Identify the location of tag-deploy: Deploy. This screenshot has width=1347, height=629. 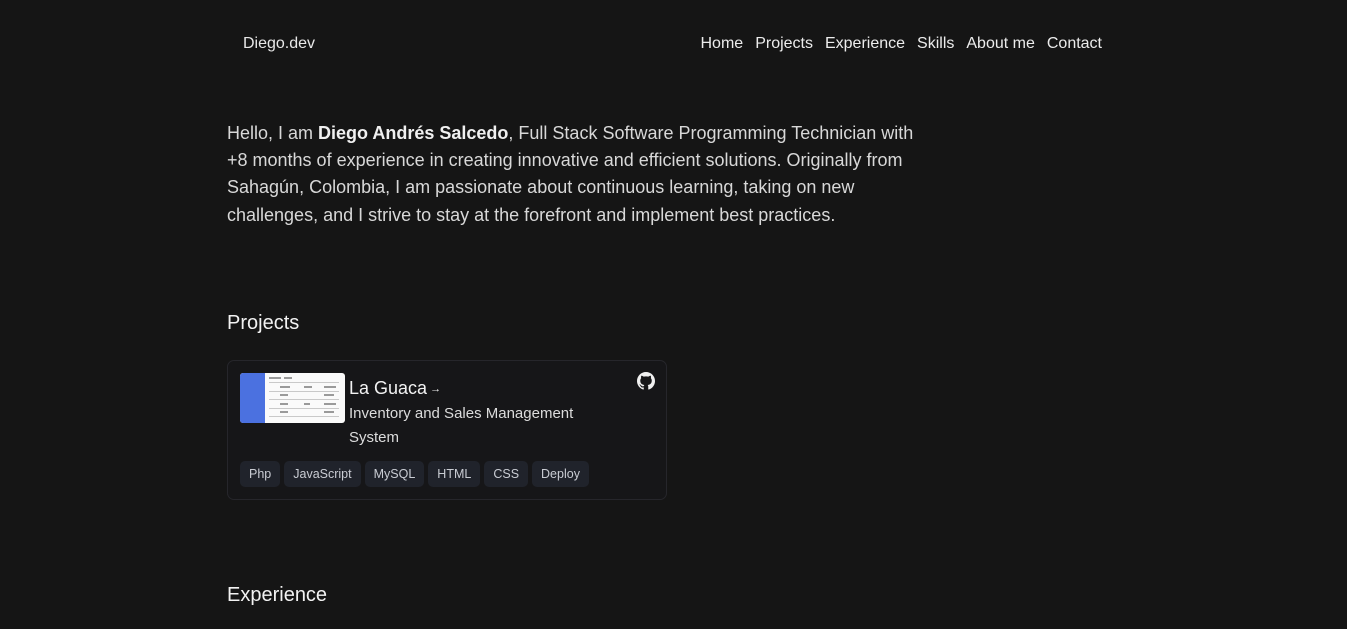
(560, 474).